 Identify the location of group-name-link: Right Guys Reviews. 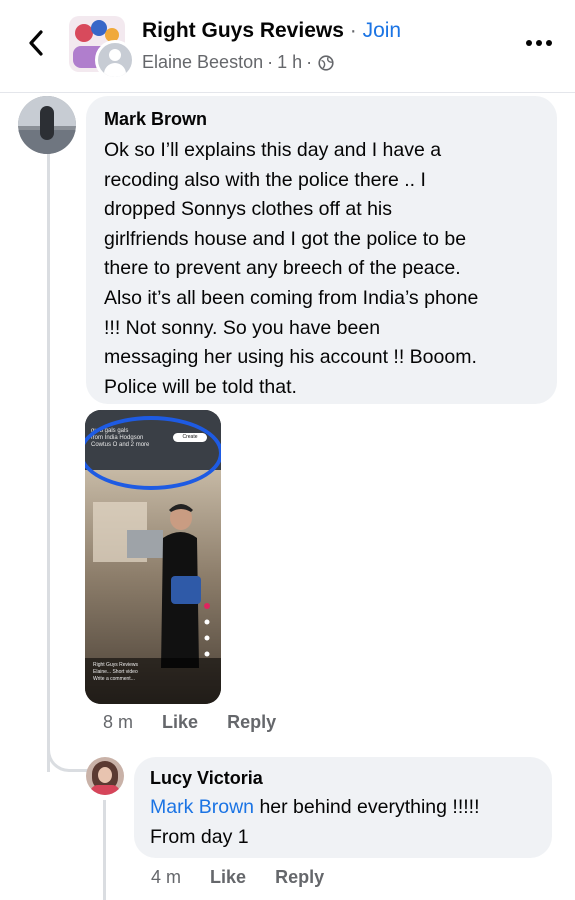
(243, 30).